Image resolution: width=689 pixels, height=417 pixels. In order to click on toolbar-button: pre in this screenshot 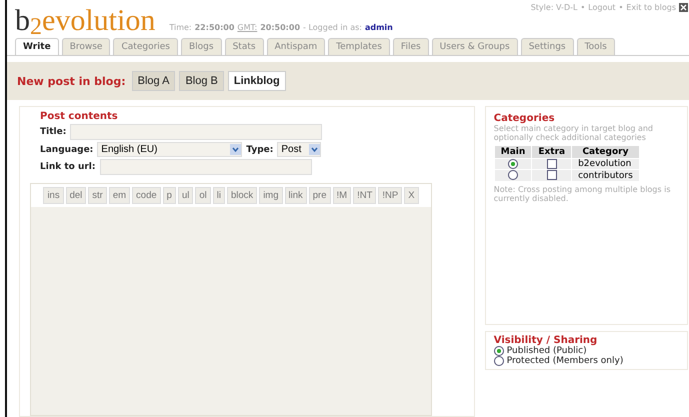, I will do `click(319, 195)`.